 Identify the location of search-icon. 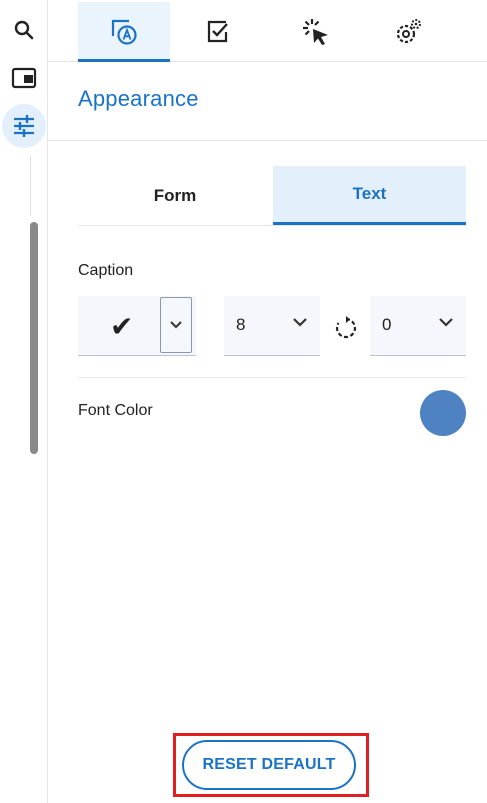
(24, 30).